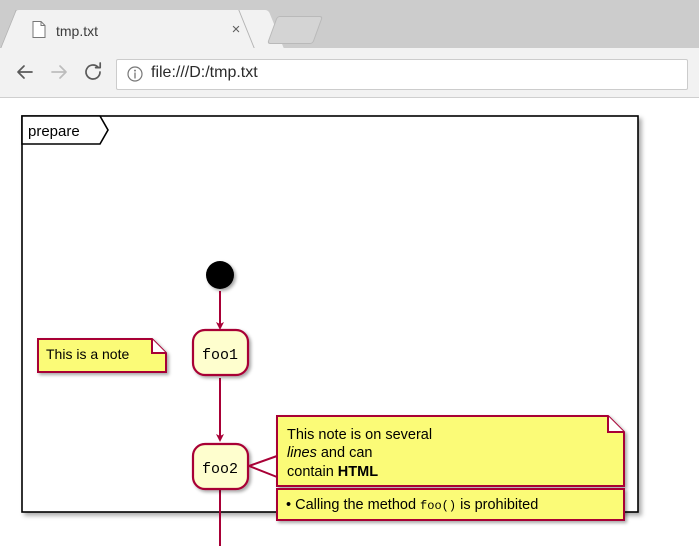 The image size is (699, 546). I want to click on back-button, so click(25, 73).